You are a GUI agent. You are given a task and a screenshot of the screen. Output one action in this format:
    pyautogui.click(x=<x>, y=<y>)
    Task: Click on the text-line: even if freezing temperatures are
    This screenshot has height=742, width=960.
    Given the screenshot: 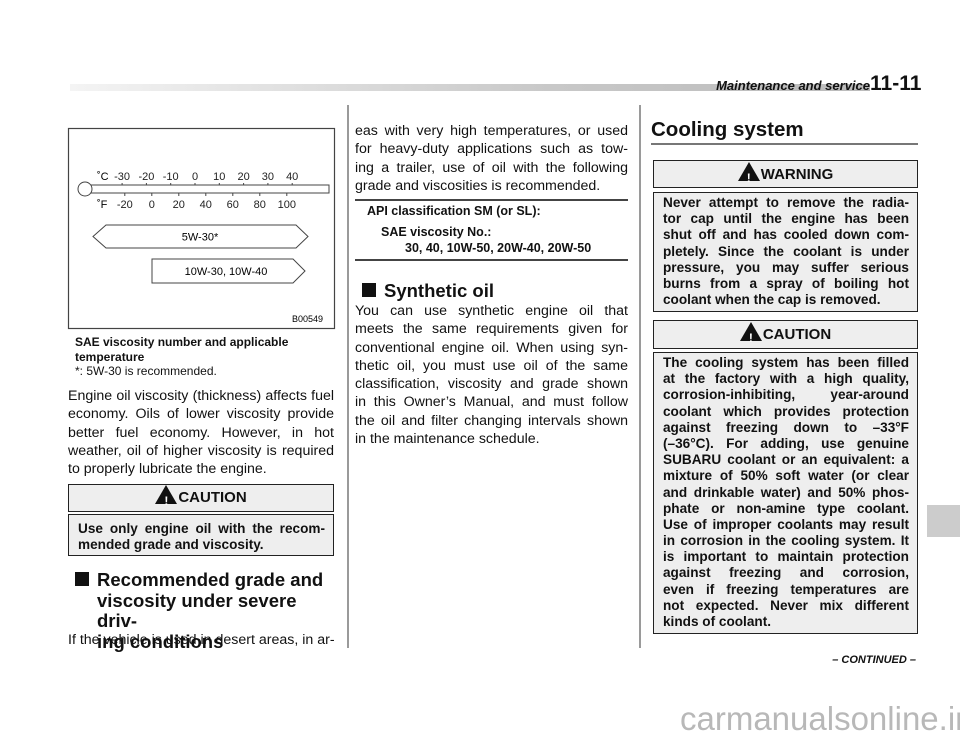 What is the action you would take?
    pyautogui.click(x=786, y=589)
    